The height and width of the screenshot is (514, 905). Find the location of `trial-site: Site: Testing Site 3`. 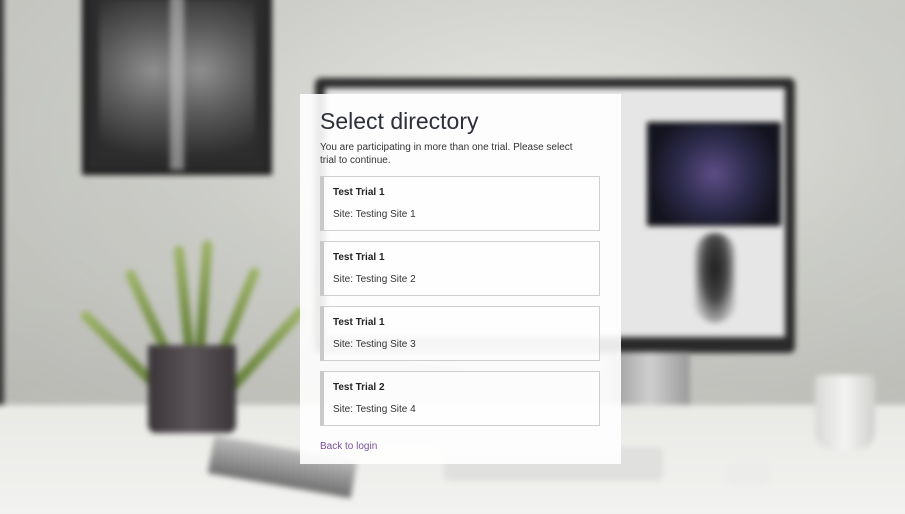

trial-site: Site: Testing Site 3 is located at coordinates (374, 344).